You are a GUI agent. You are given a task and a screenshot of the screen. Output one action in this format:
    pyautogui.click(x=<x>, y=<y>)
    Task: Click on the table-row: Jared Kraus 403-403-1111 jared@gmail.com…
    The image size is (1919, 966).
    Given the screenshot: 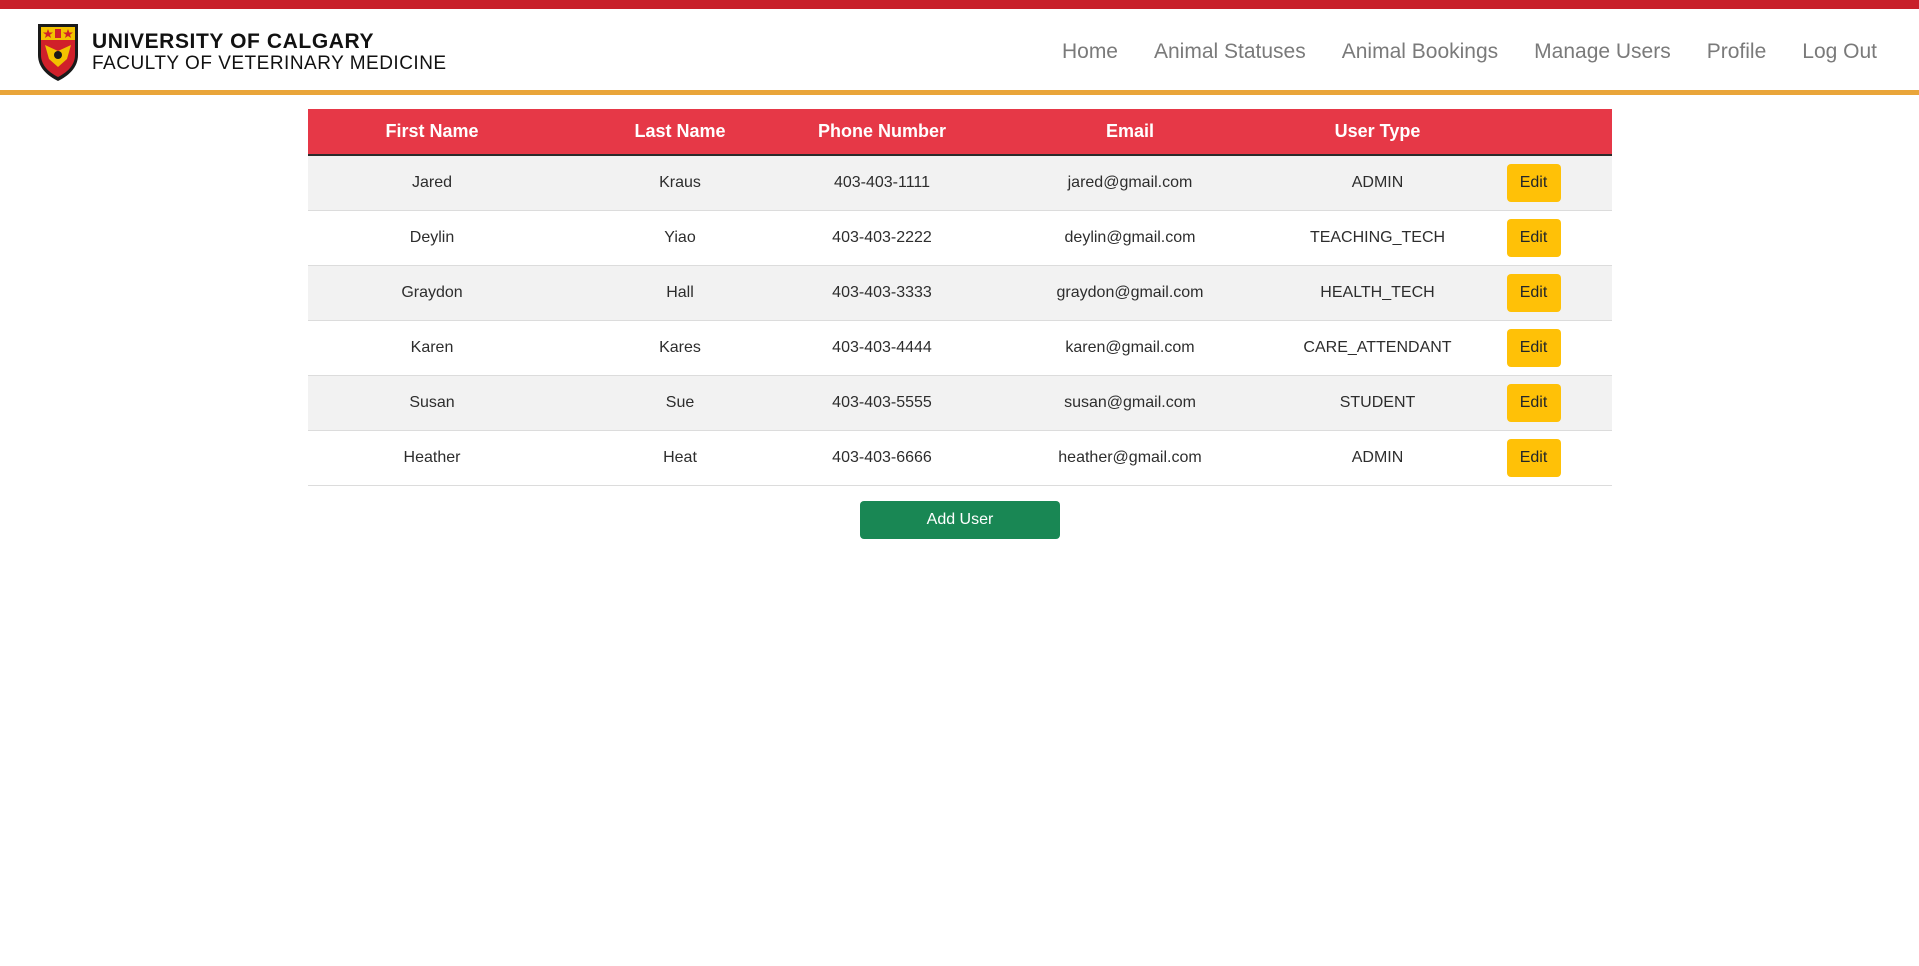 What is the action you would take?
    pyautogui.click(x=960, y=183)
    